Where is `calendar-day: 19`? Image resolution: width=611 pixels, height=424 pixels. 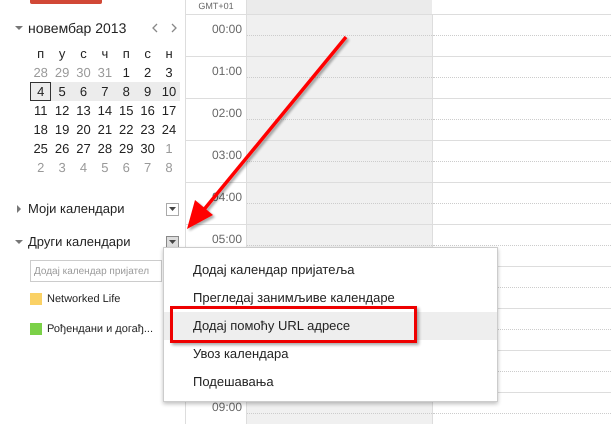
calendar-day: 19 is located at coordinates (62, 129).